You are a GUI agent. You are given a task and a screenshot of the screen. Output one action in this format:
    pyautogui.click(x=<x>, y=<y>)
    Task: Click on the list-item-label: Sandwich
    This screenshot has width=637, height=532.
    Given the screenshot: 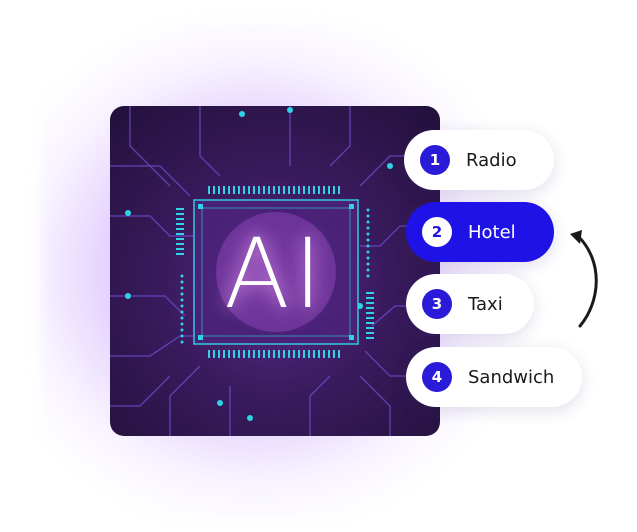 What is the action you would take?
    pyautogui.click(x=511, y=377)
    